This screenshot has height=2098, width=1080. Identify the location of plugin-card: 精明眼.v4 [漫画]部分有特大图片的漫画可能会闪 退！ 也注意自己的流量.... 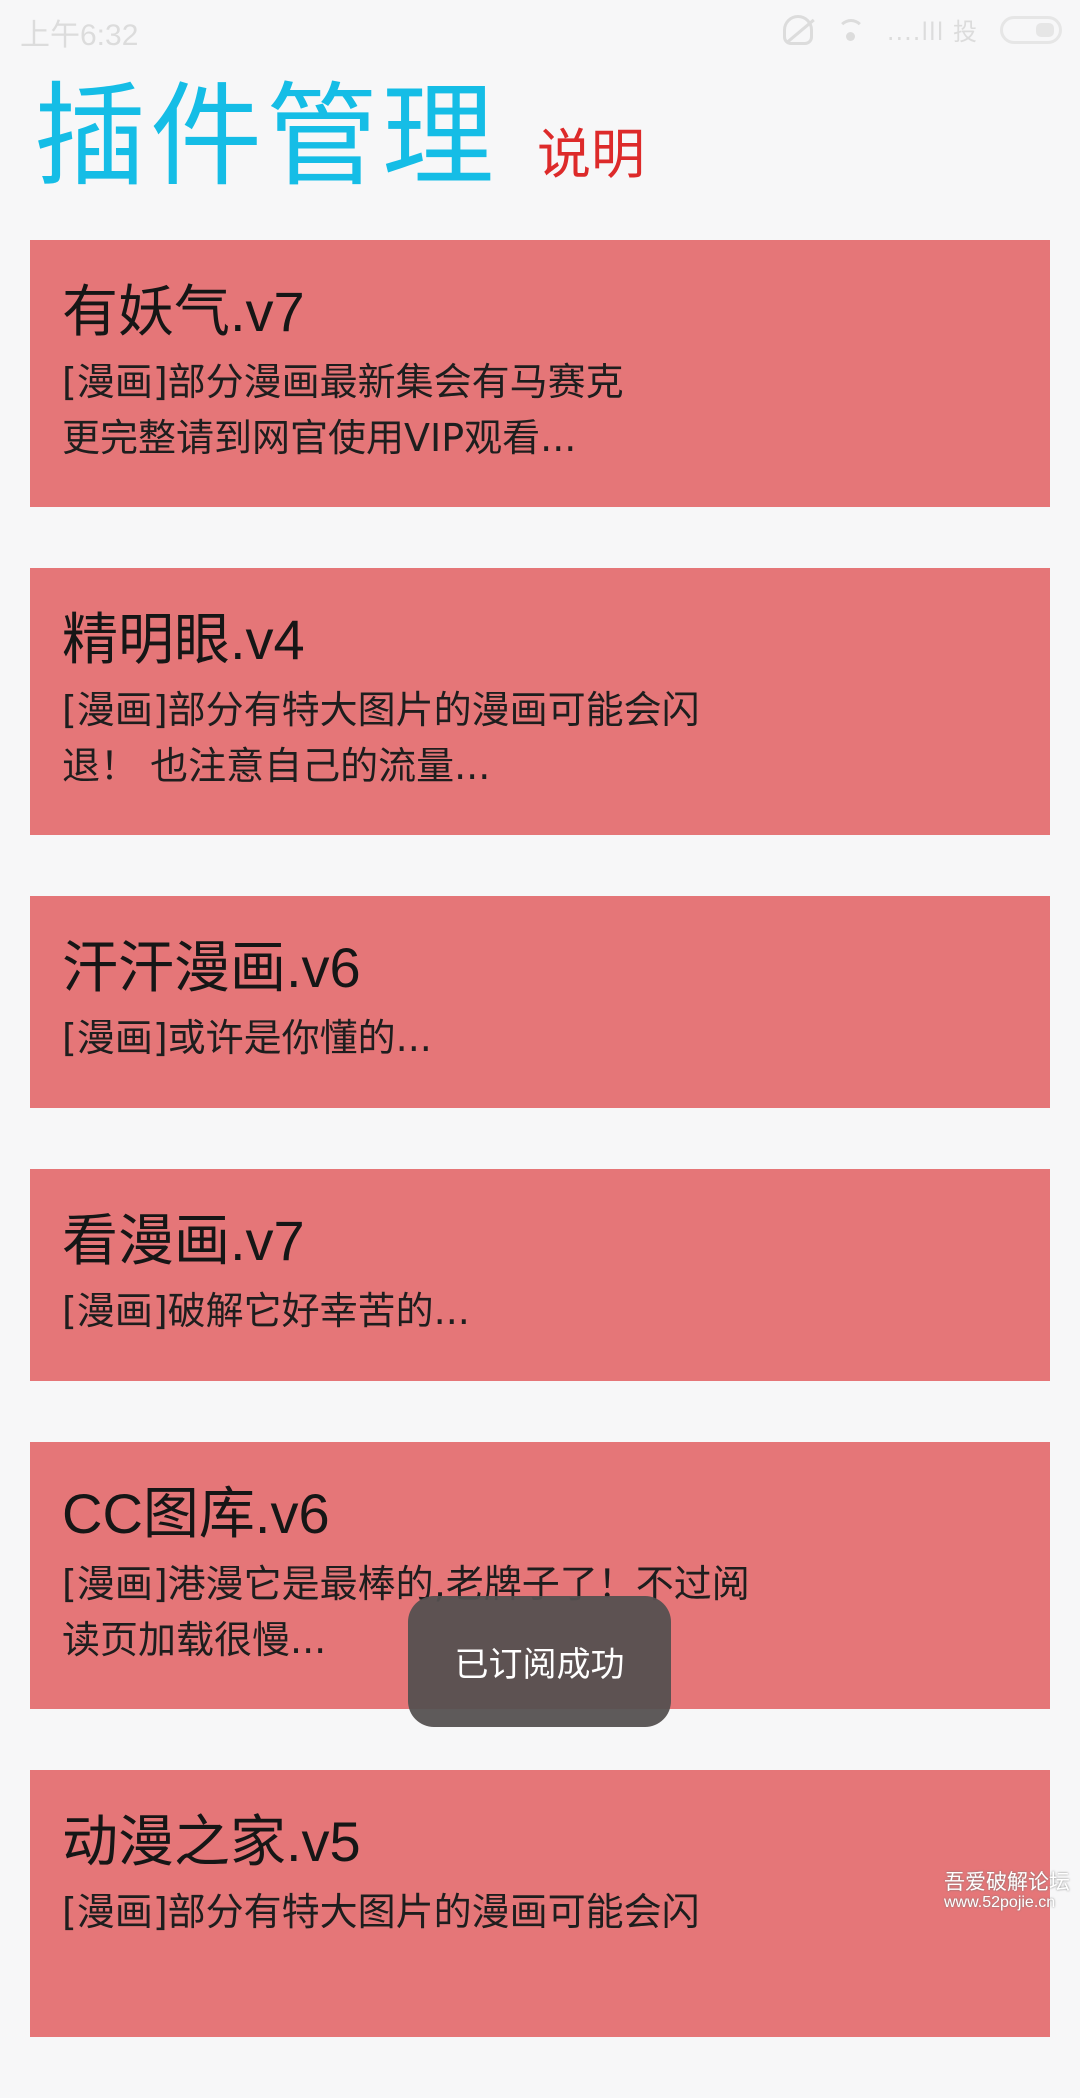
(540, 701).